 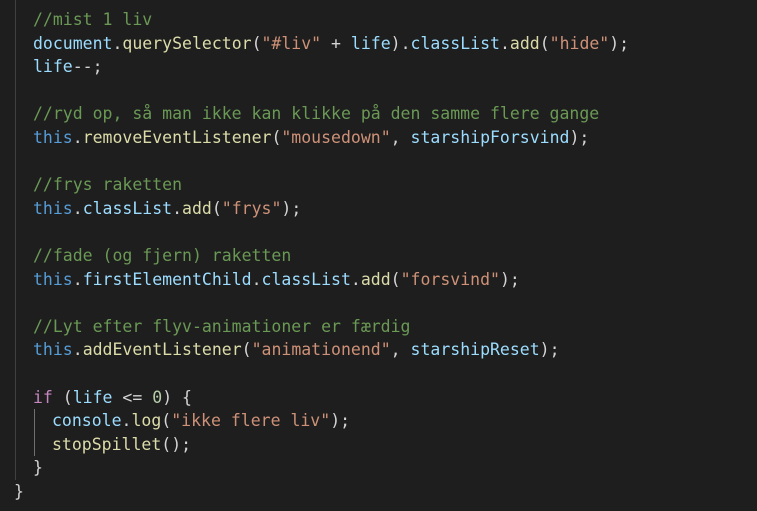 What do you see at coordinates (187, 43) in the screenshot?
I see `code-token: querySelector` at bounding box center [187, 43].